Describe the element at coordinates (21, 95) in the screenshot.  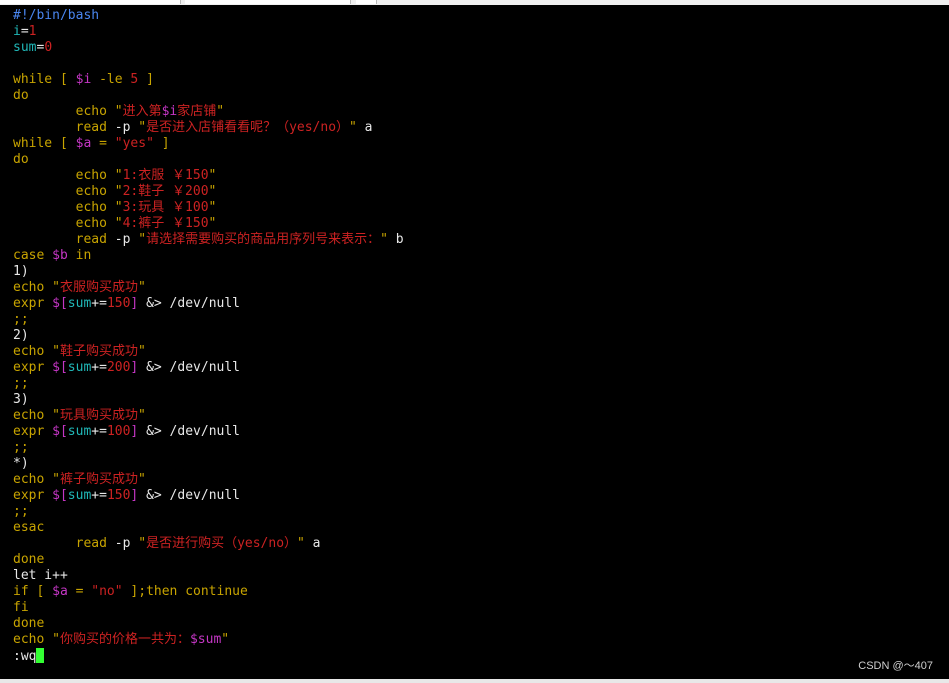
I see `code-token: do` at that location.